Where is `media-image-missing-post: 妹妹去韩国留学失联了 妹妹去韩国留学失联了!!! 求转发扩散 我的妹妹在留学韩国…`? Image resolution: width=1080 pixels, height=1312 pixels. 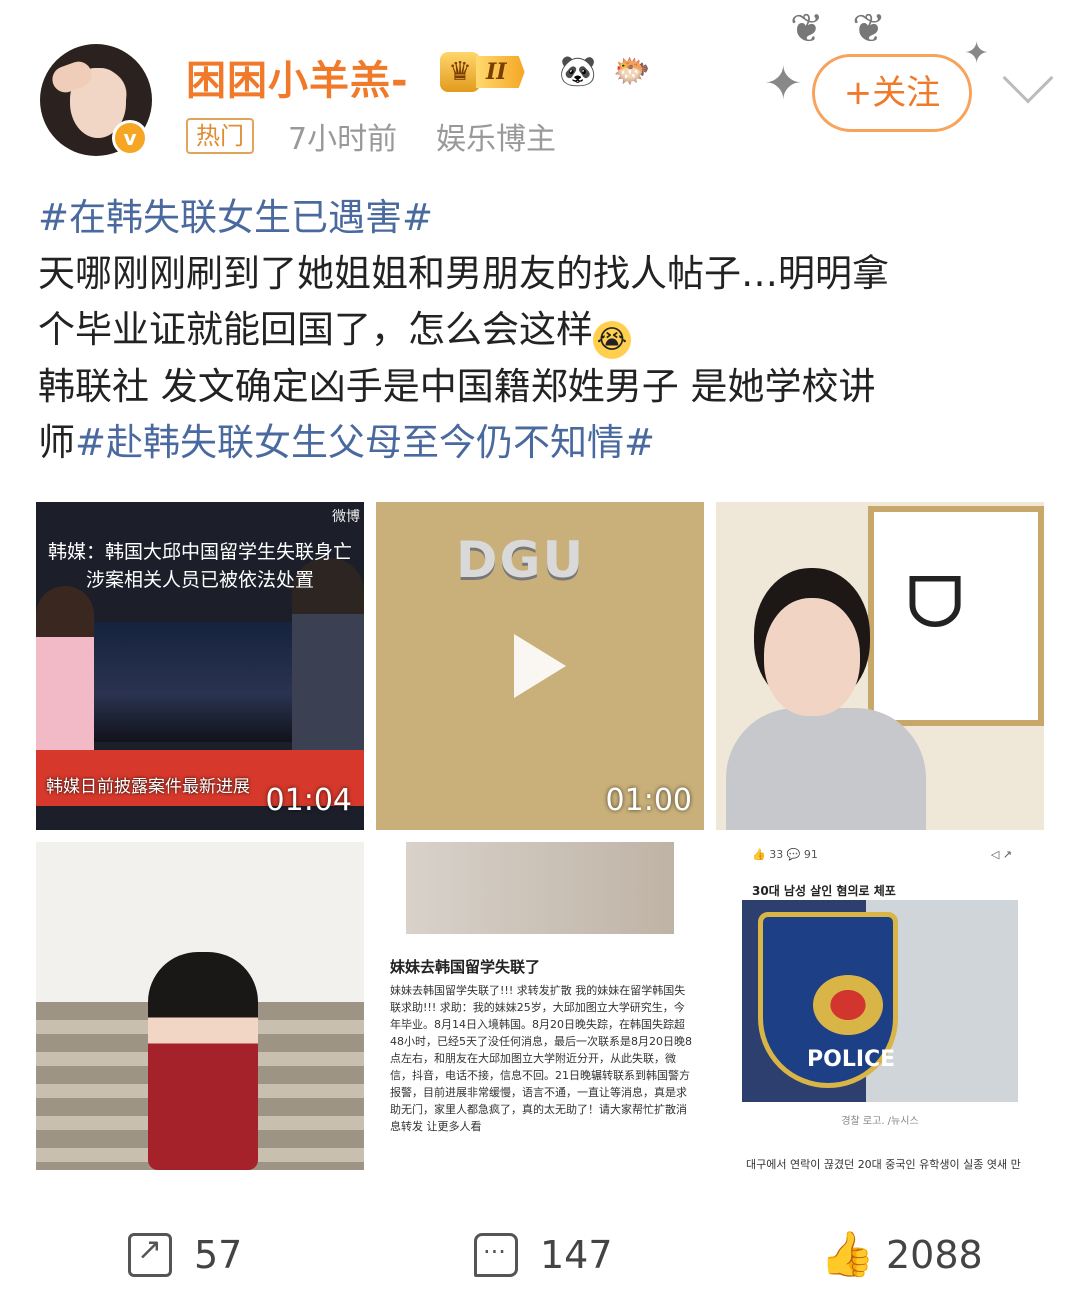 media-image-missing-post: 妹妹去韩国留学失联了 妹妹去韩国留学失联了!!! 求转发扩散 我的妹妹在留学韩国… is located at coordinates (540, 1006).